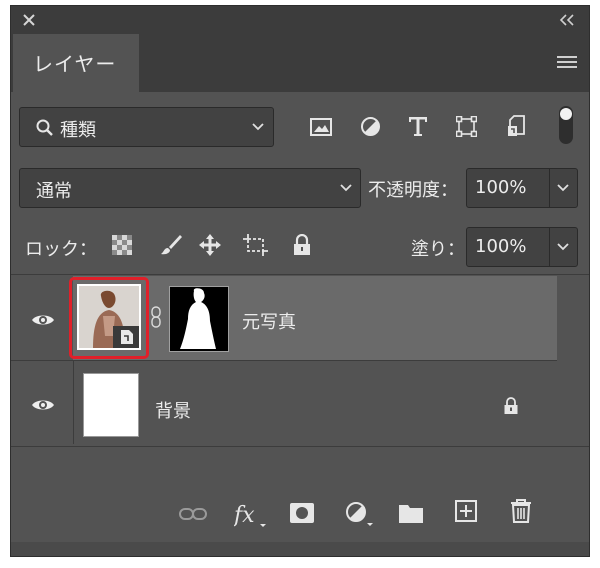 The height and width of the screenshot is (568, 600). What do you see at coordinates (567, 20) in the screenshot?
I see `collapse-icon` at bounding box center [567, 20].